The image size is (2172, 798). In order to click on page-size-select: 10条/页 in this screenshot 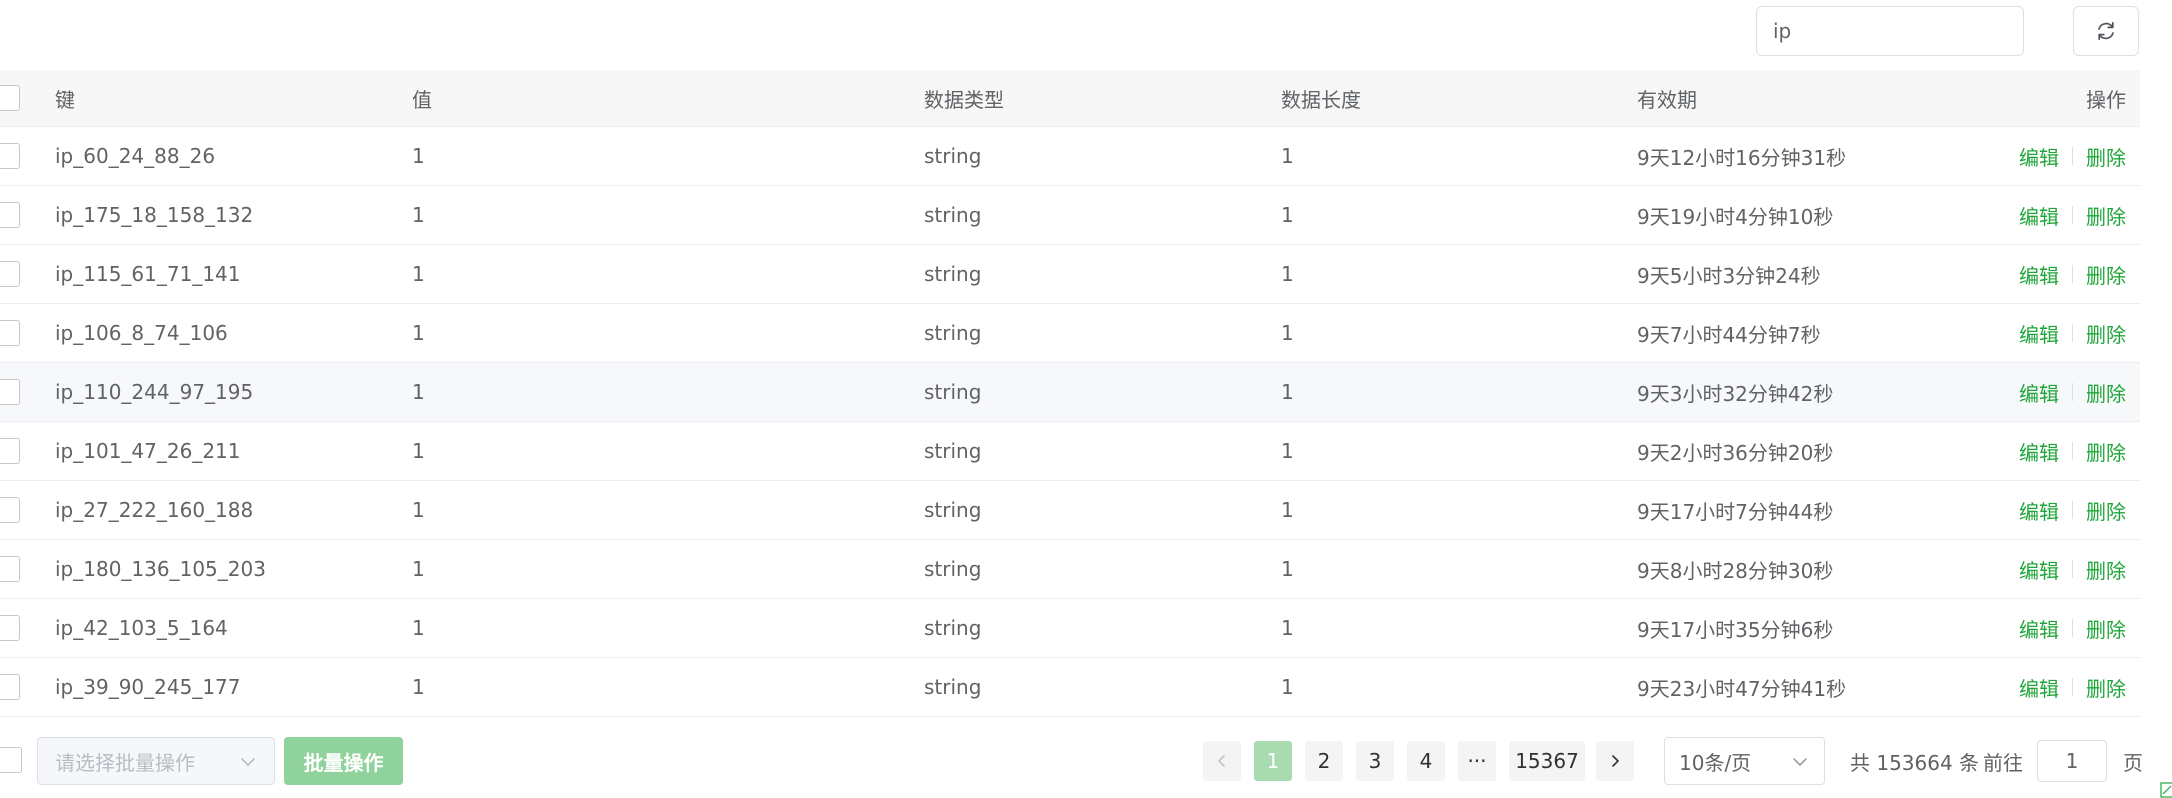, I will do `click(1744, 761)`.